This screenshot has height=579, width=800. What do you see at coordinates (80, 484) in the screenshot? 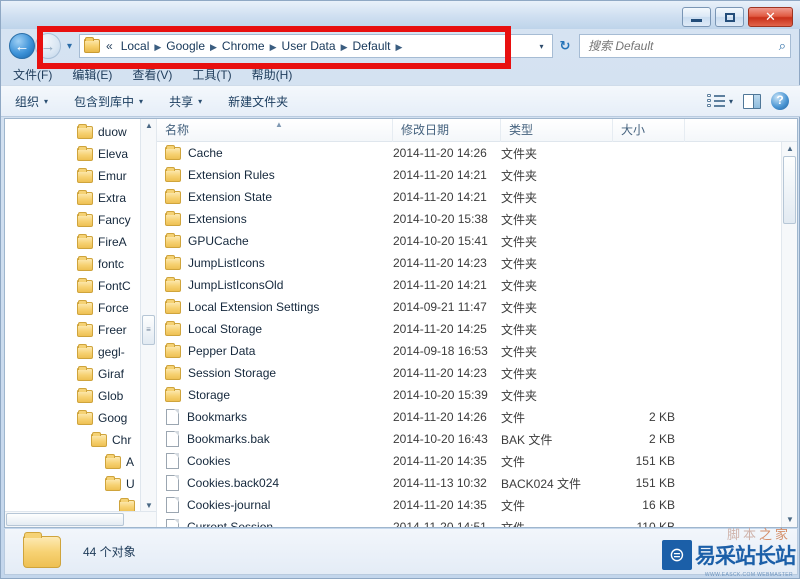
I see `tree-item-U: U` at bounding box center [80, 484].